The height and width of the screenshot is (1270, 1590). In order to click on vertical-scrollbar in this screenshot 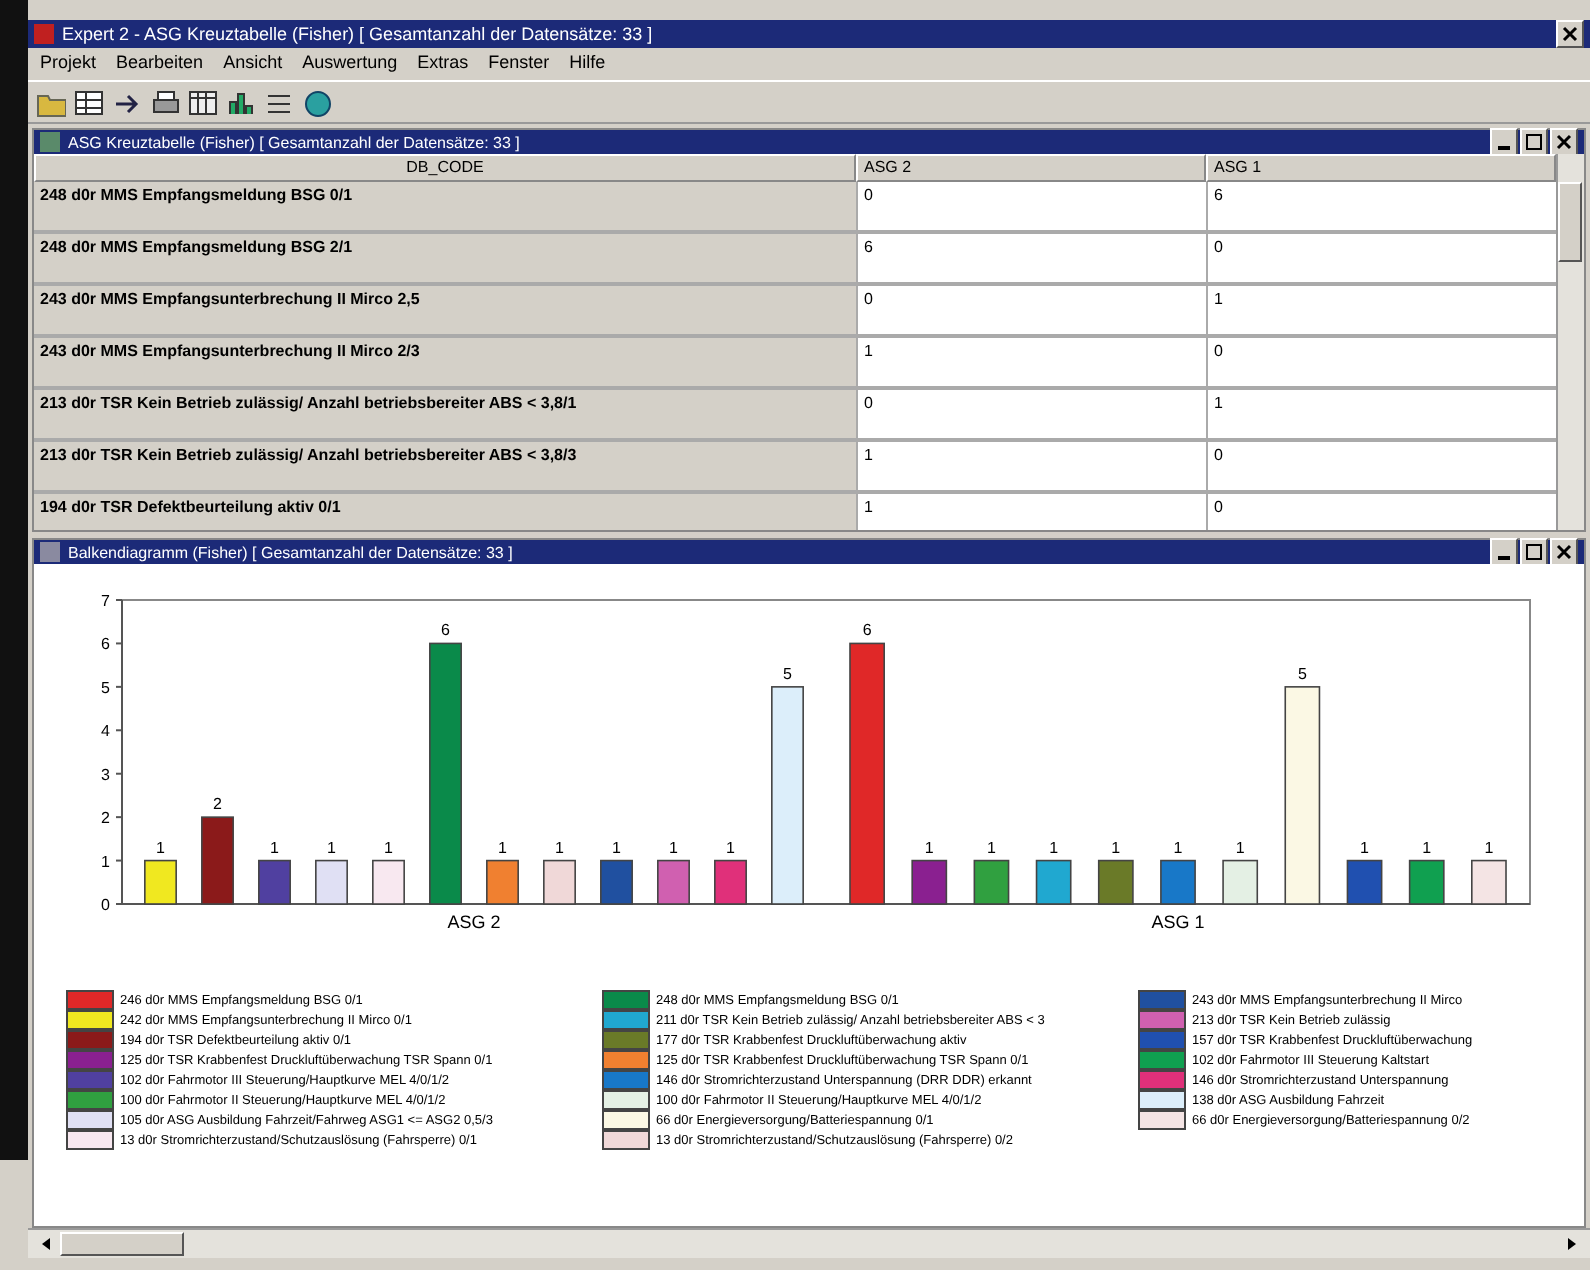, I will do `click(1570, 342)`.